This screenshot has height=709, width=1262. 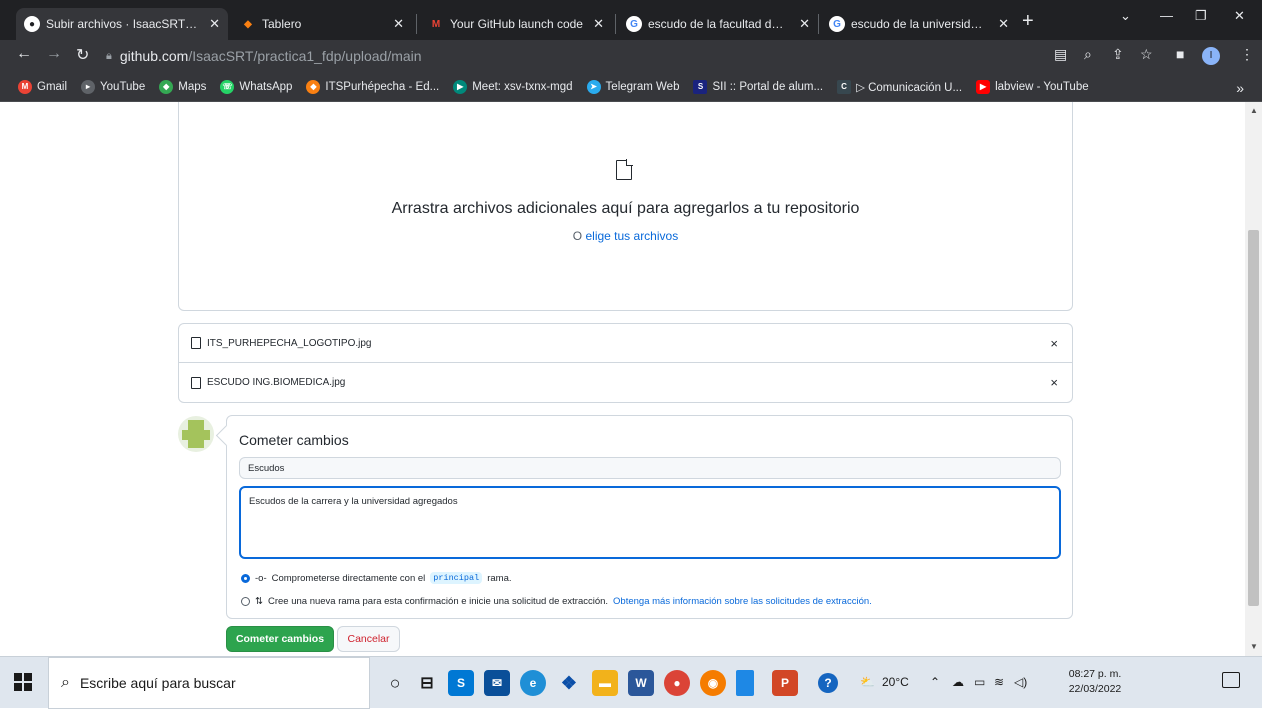 What do you see at coordinates (23, 682) in the screenshot?
I see `windows-start-icon` at bounding box center [23, 682].